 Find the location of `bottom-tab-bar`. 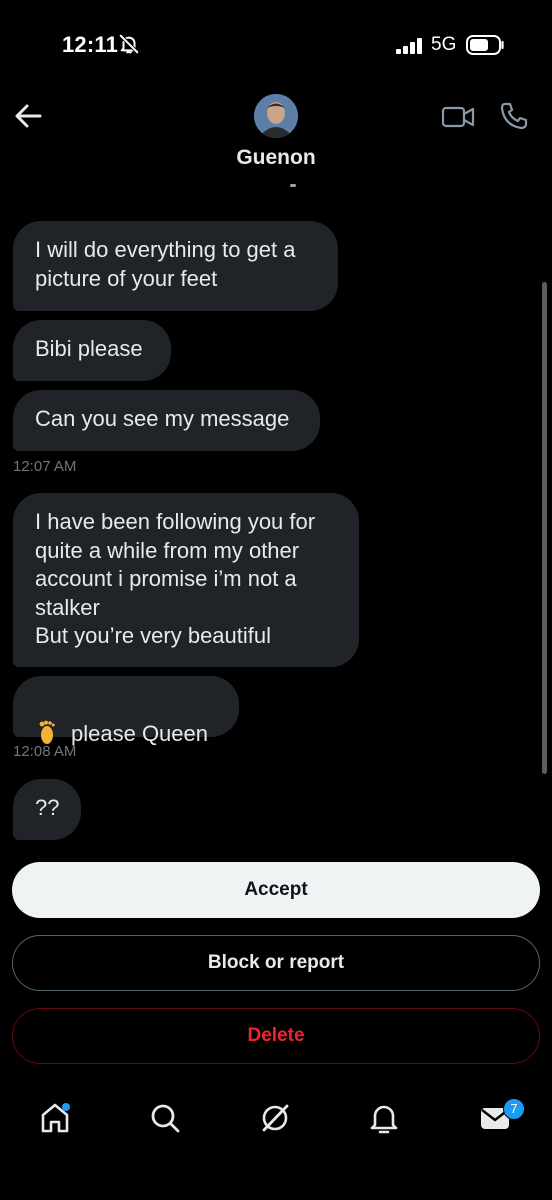

bottom-tab-bar is located at coordinates (276, 1140).